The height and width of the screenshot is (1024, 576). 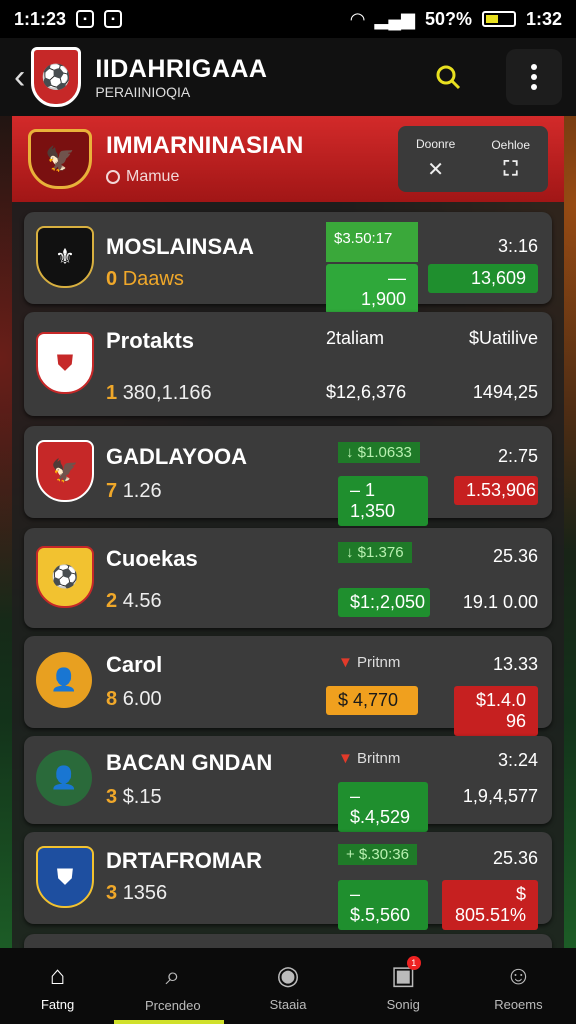 I want to click on league-action-1: Doonre ✕, so click(x=435, y=159).